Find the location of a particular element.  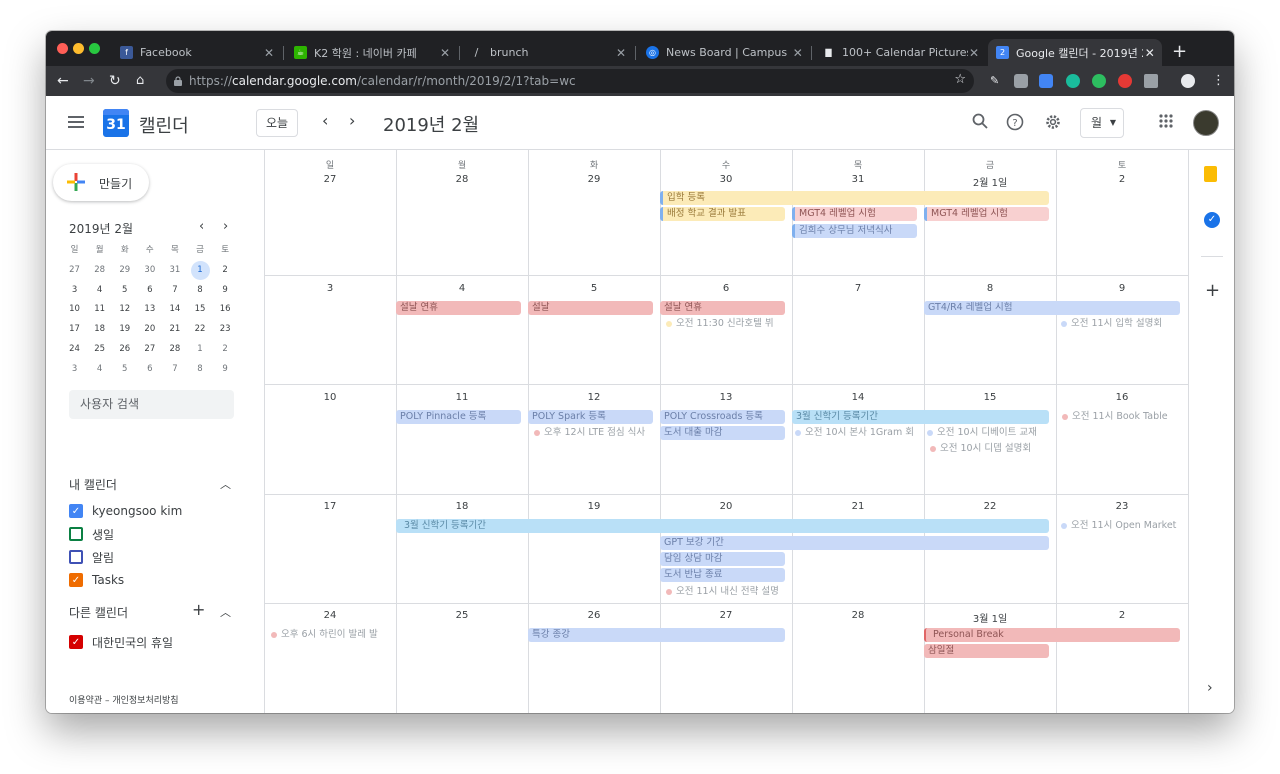

mini-day: 13 is located at coordinates (149, 310).